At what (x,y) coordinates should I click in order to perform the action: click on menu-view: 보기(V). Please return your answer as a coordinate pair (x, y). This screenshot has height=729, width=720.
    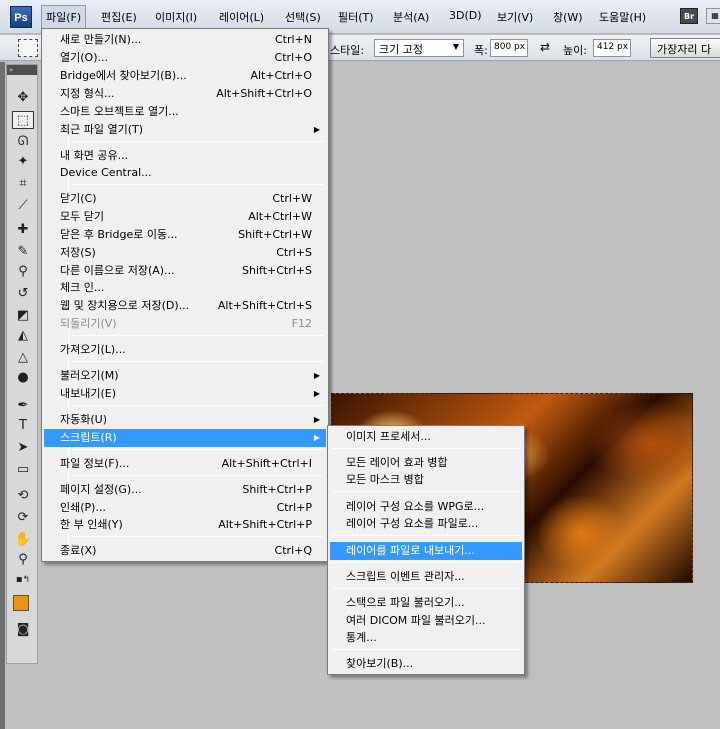
    Looking at the image, I should click on (515, 17).